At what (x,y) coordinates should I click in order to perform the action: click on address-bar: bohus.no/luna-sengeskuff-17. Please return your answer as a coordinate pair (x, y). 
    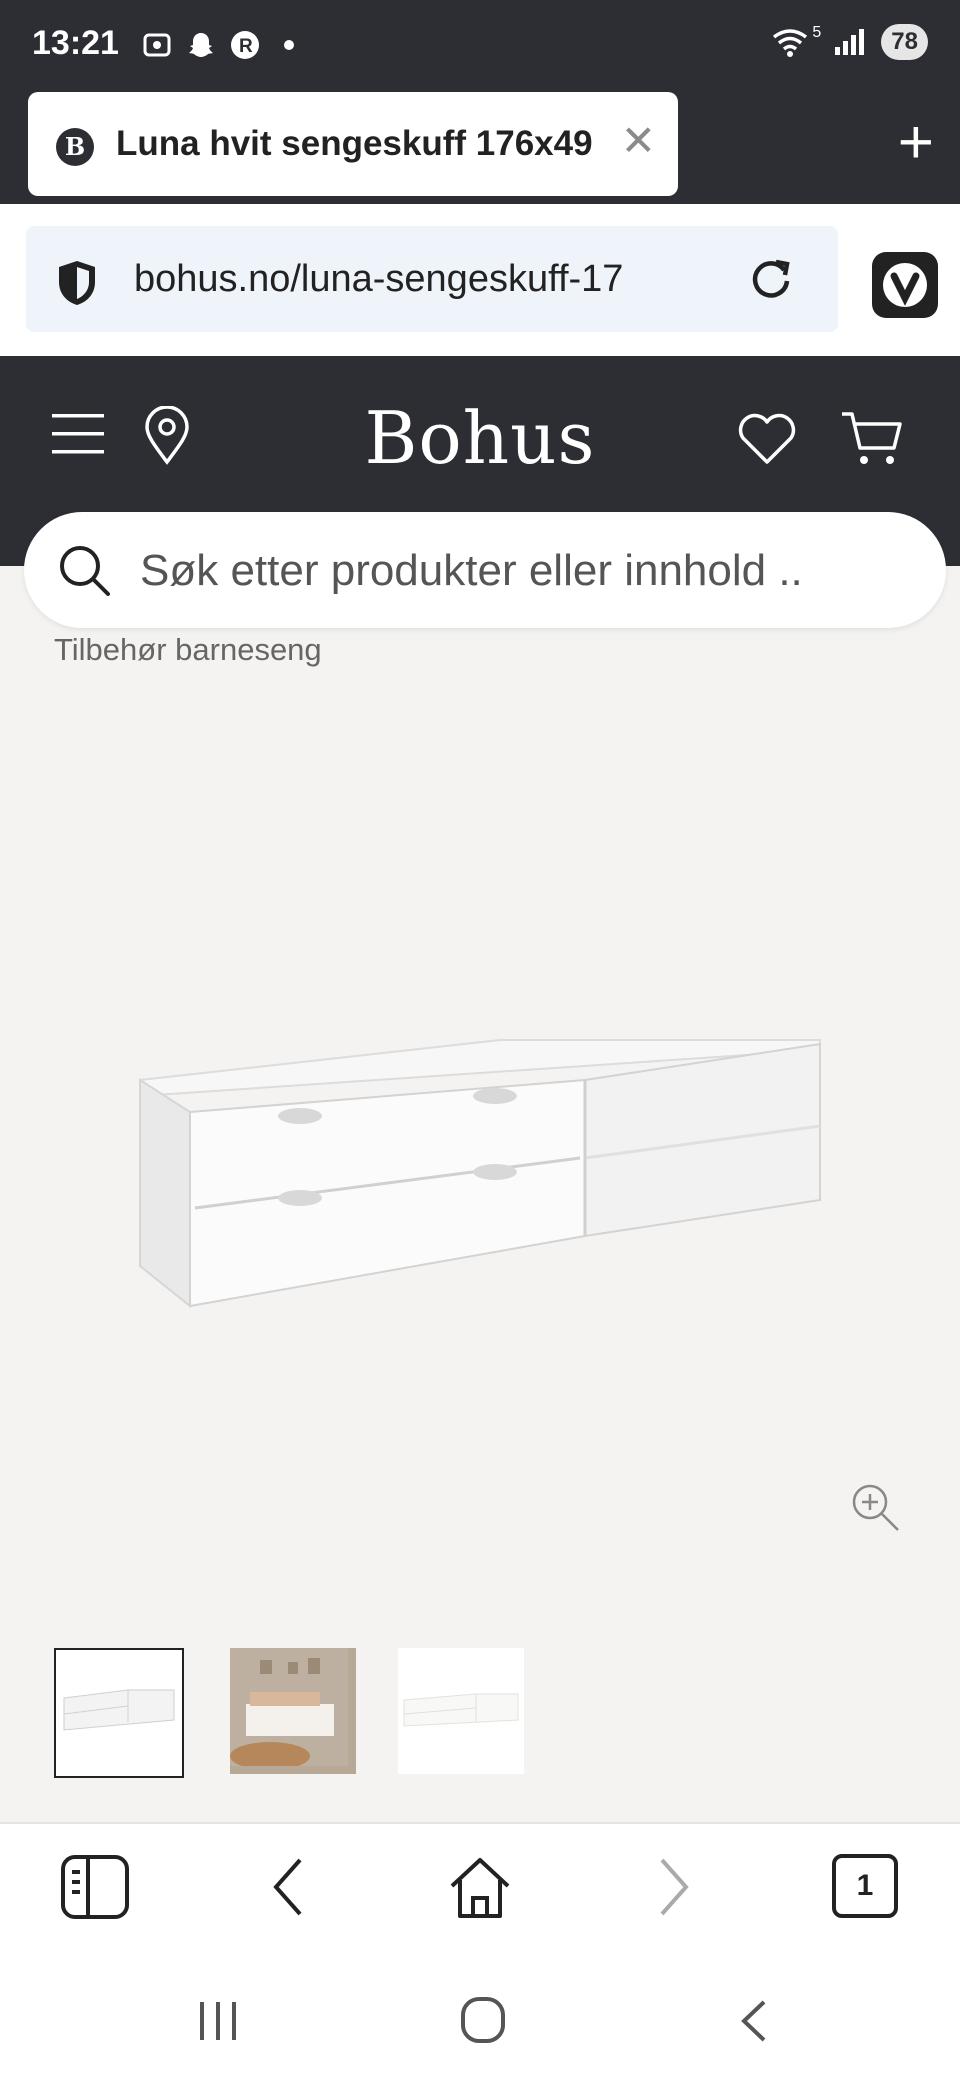
    Looking at the image, I should click on (432, 279).